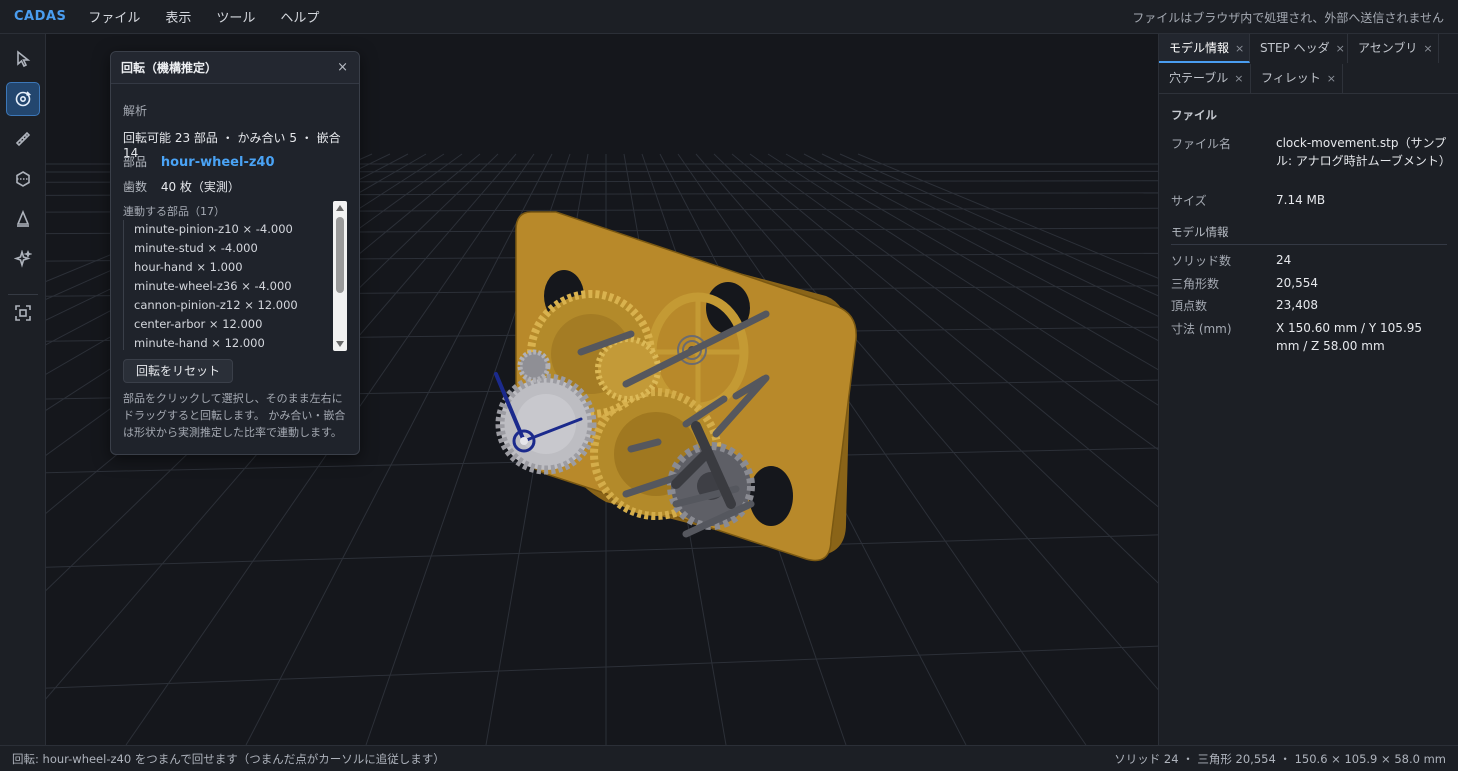 The width and height of the screenshot is (1458, 771). I want to click on file-name-label: ファイル名, so click(1201, 144).